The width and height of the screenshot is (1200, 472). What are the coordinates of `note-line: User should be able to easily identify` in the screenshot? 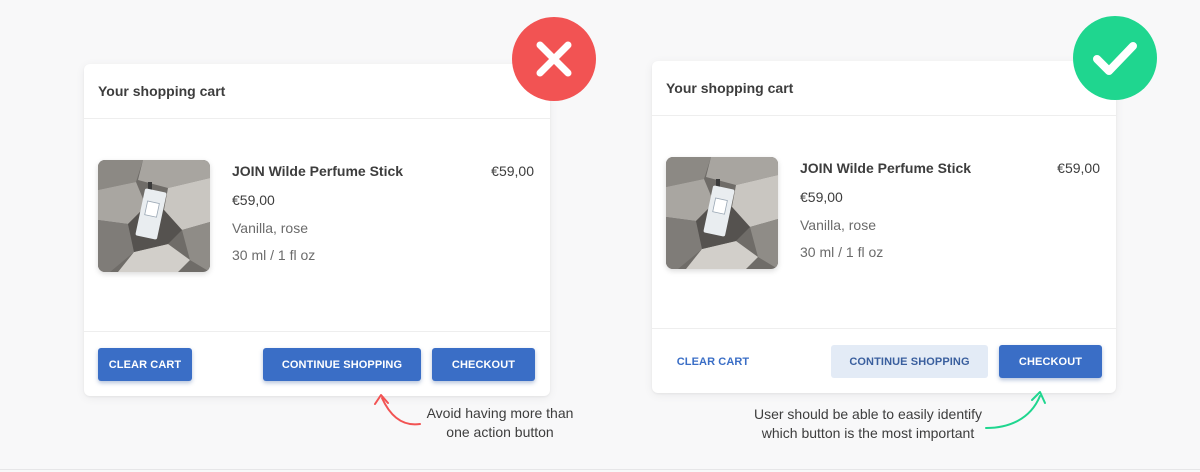 It's located at (868, 414).